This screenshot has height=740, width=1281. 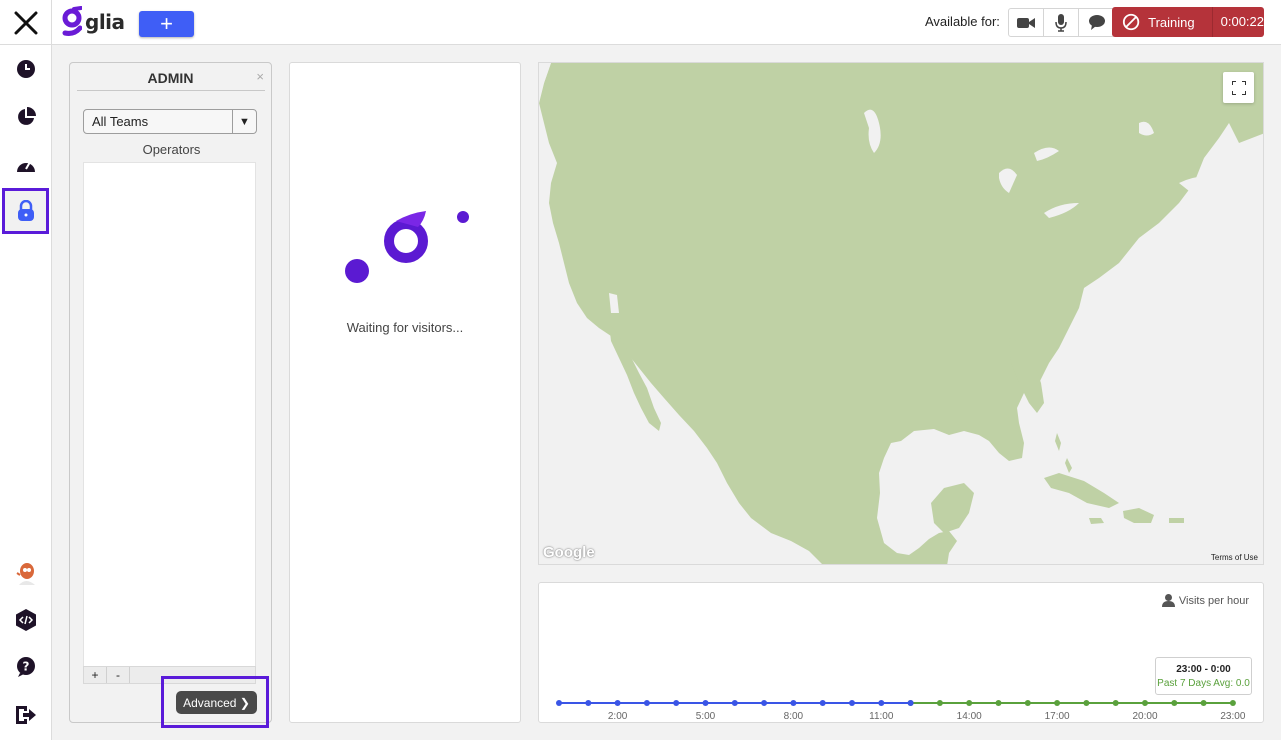 I want to click on help-icon: ?, so click(x=26, y=667).